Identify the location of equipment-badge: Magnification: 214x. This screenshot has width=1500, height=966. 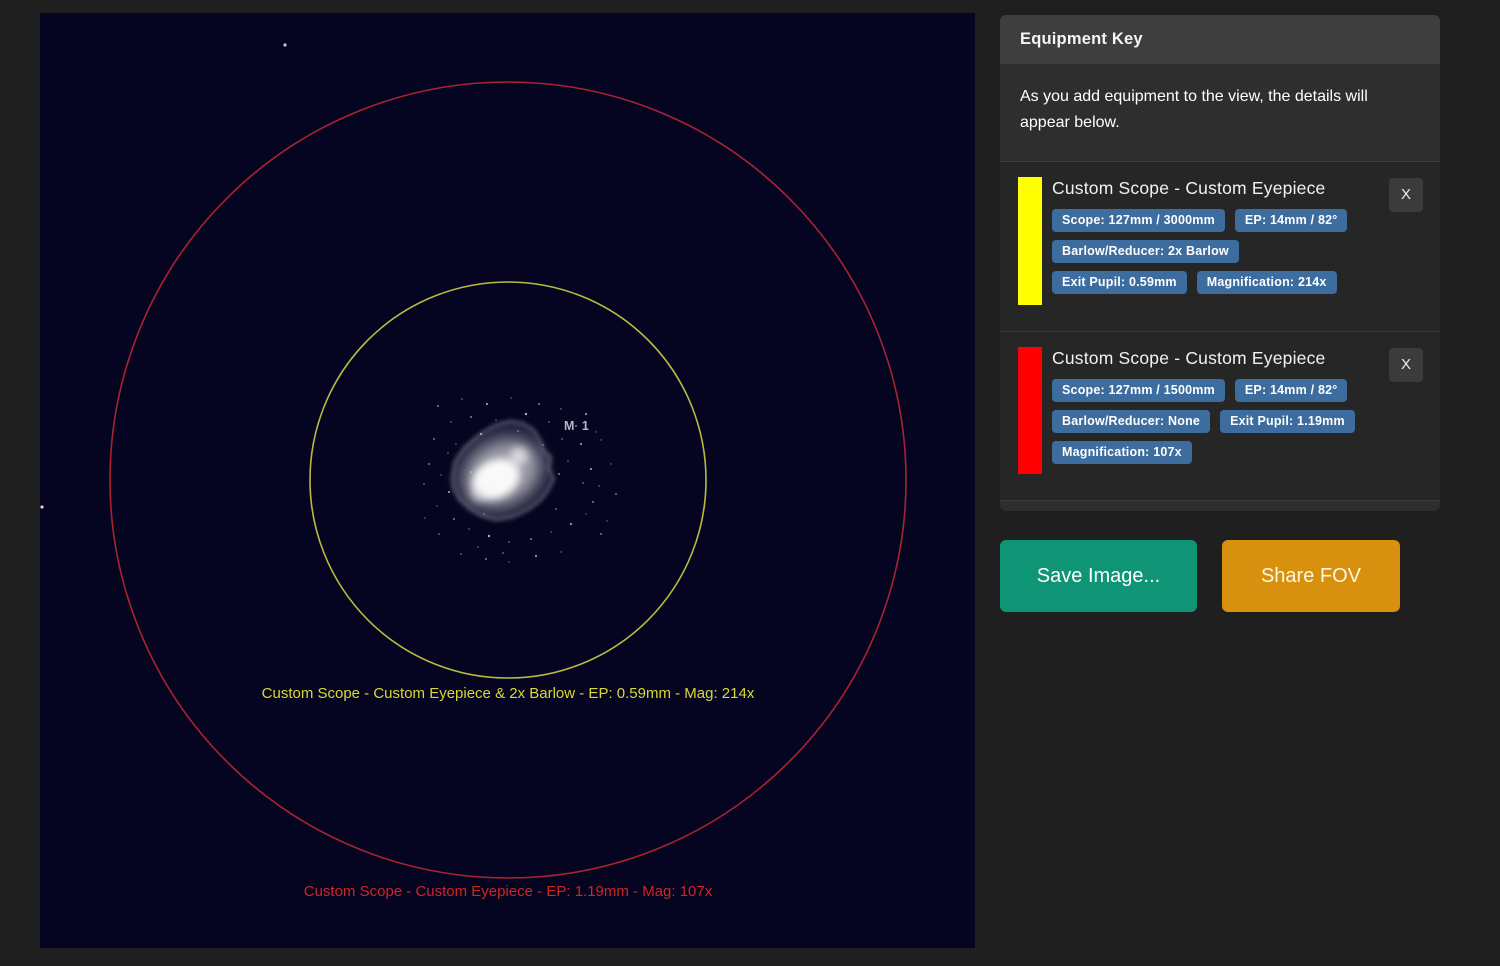
(1266, 282).